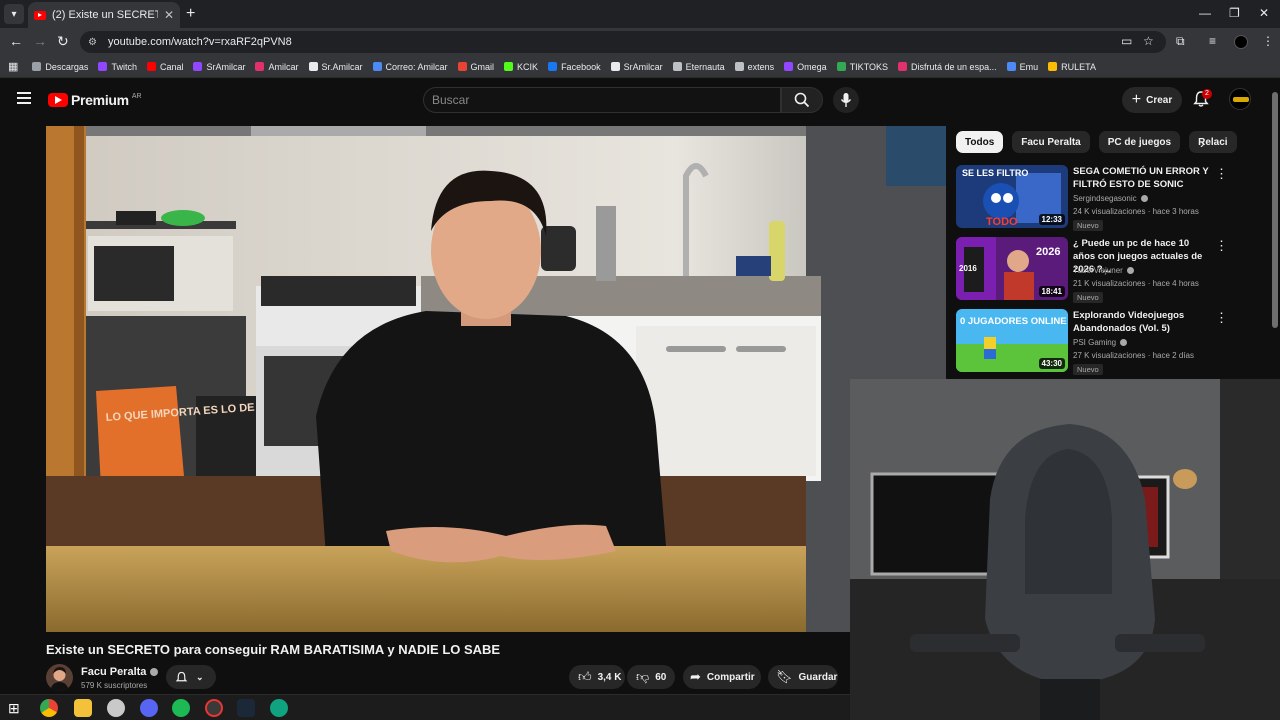 The image size is (1280, 720). I want to click on new-tab-button: +, so click(190, 14).